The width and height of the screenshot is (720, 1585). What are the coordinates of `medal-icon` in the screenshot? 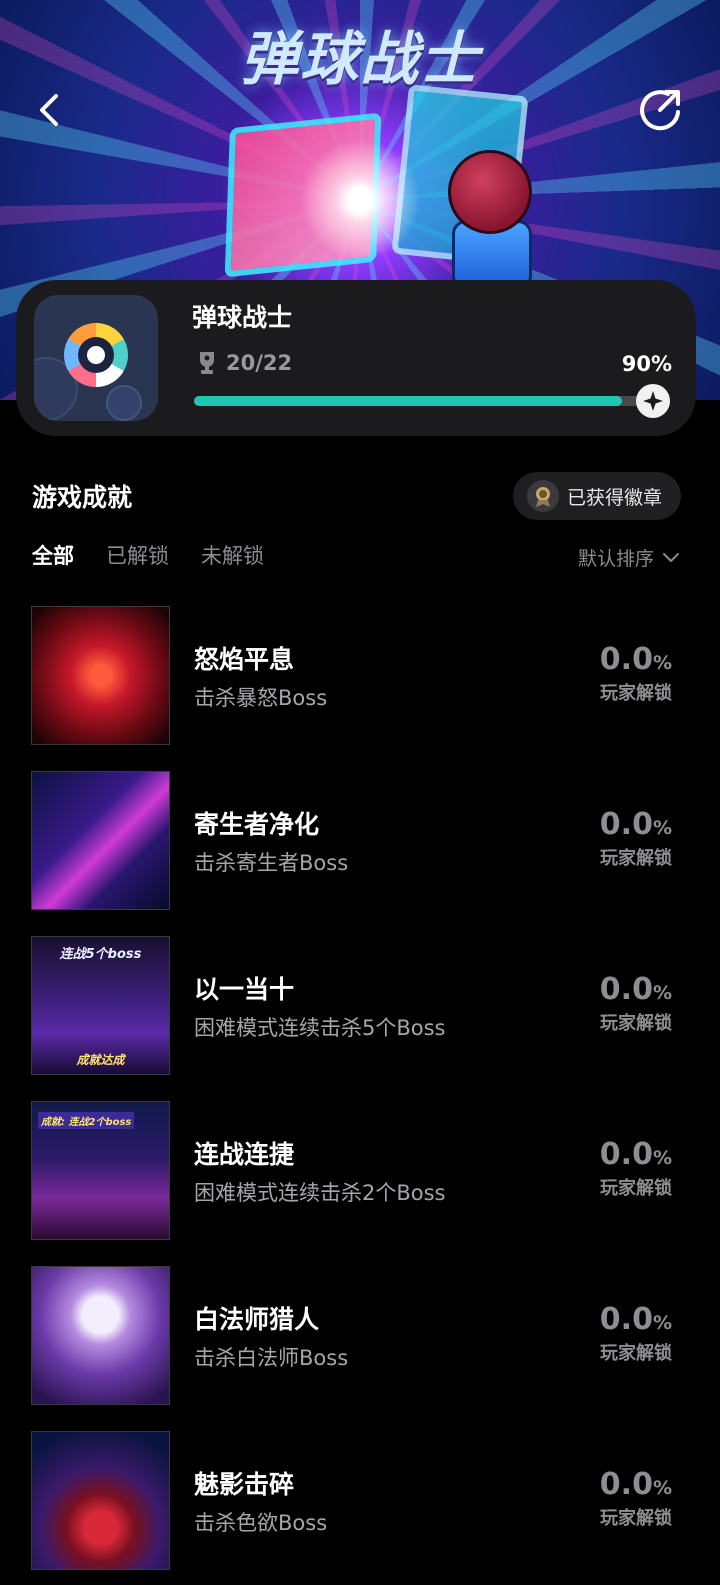 It's located at (543, 496).